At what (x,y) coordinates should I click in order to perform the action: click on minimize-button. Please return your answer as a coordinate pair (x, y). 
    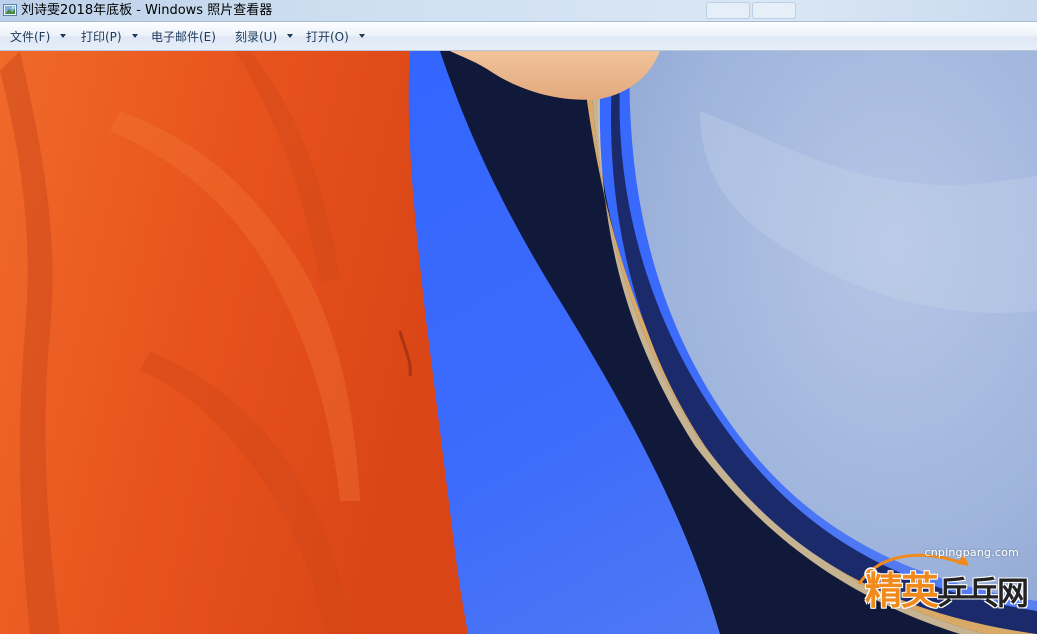
    Looking at the image, I should click on (728, 10).